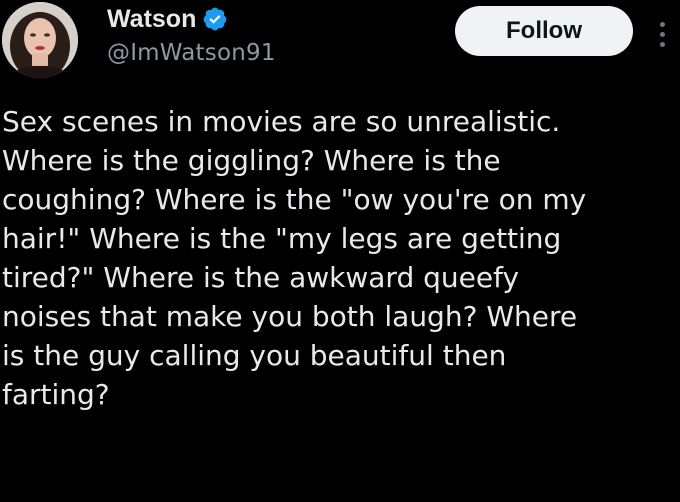 This screenshot has width=680, height=502. Describe the element at coordinates (544, 31) in the screenshot. I see `follow-button: Follow` at that location.